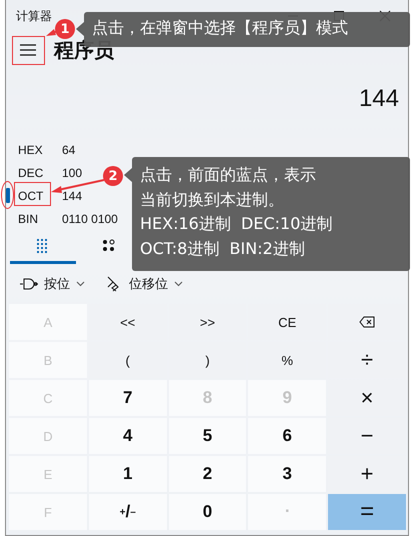 This screenshot has height=536, width=415. Describe the element at coordinates (212, 199) in the screenshot. I see `callout-text: 当前切换到本进制。` at that location.